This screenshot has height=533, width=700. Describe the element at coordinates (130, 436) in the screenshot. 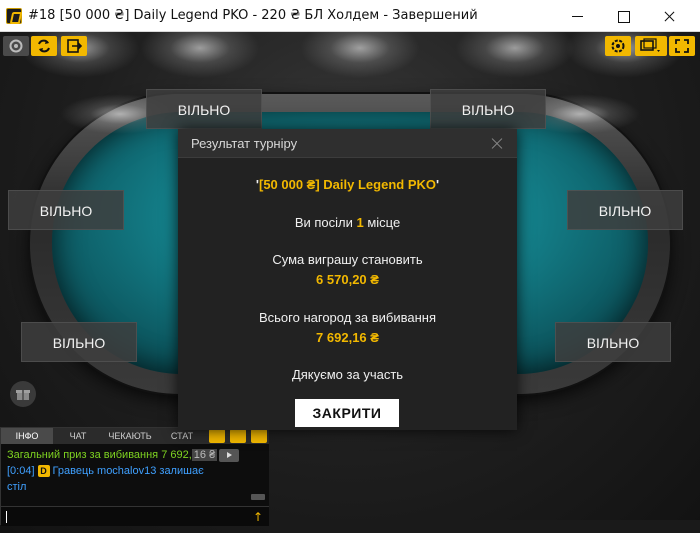

I see `tab-waiting: ЧЕКАЮТЬ` at that location.